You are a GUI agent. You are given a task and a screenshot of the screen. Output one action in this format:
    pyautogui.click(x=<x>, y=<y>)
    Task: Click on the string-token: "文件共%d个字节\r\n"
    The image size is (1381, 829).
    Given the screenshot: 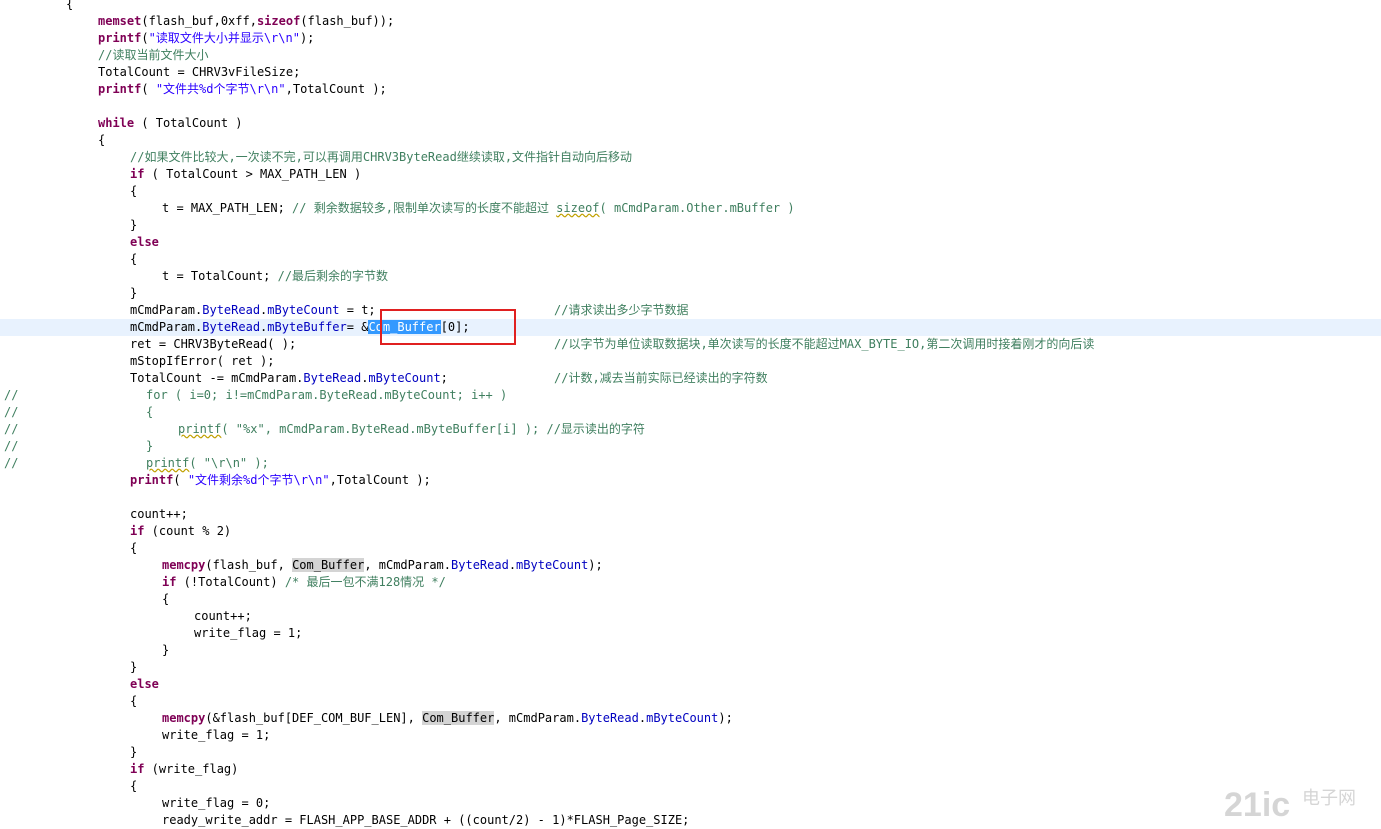 What is the action you would take?
    pyautogui.click(x=220, y=89)
    